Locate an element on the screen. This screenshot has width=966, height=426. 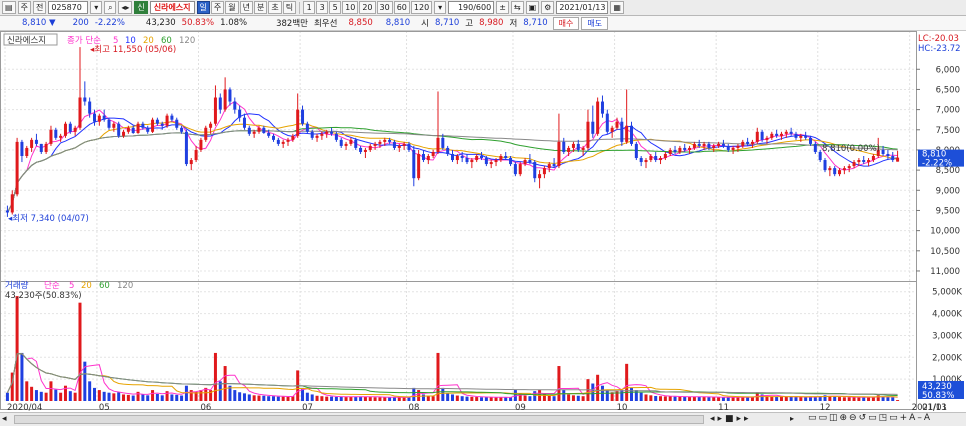
interval-button-1: 1 is located at coordinates (309, 7).